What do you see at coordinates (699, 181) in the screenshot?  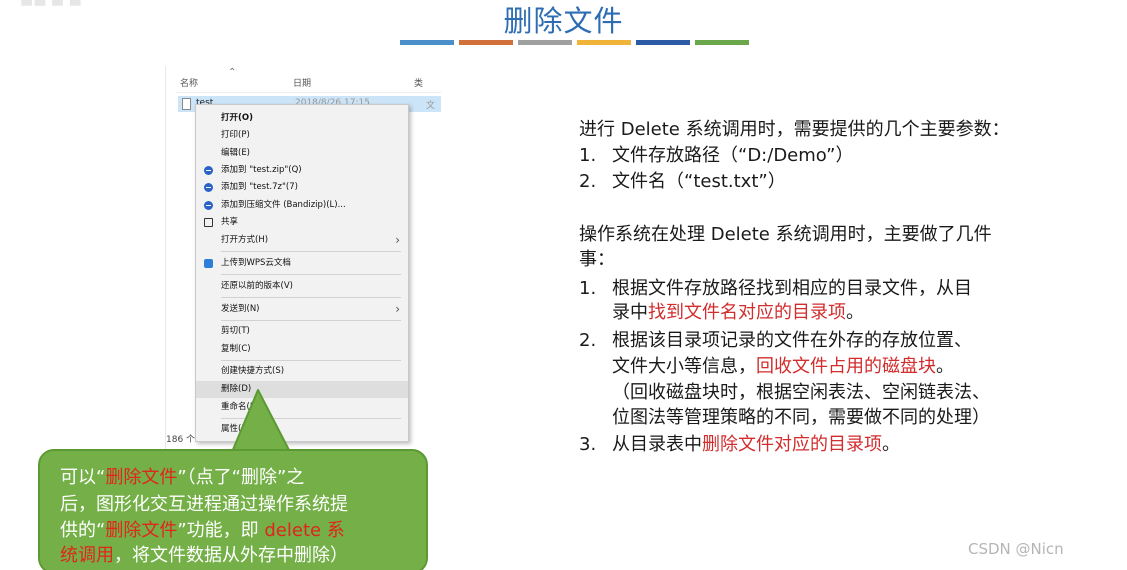 I see `param-text: 文件名（“test.txt”）` at bounding box center [699, 181].